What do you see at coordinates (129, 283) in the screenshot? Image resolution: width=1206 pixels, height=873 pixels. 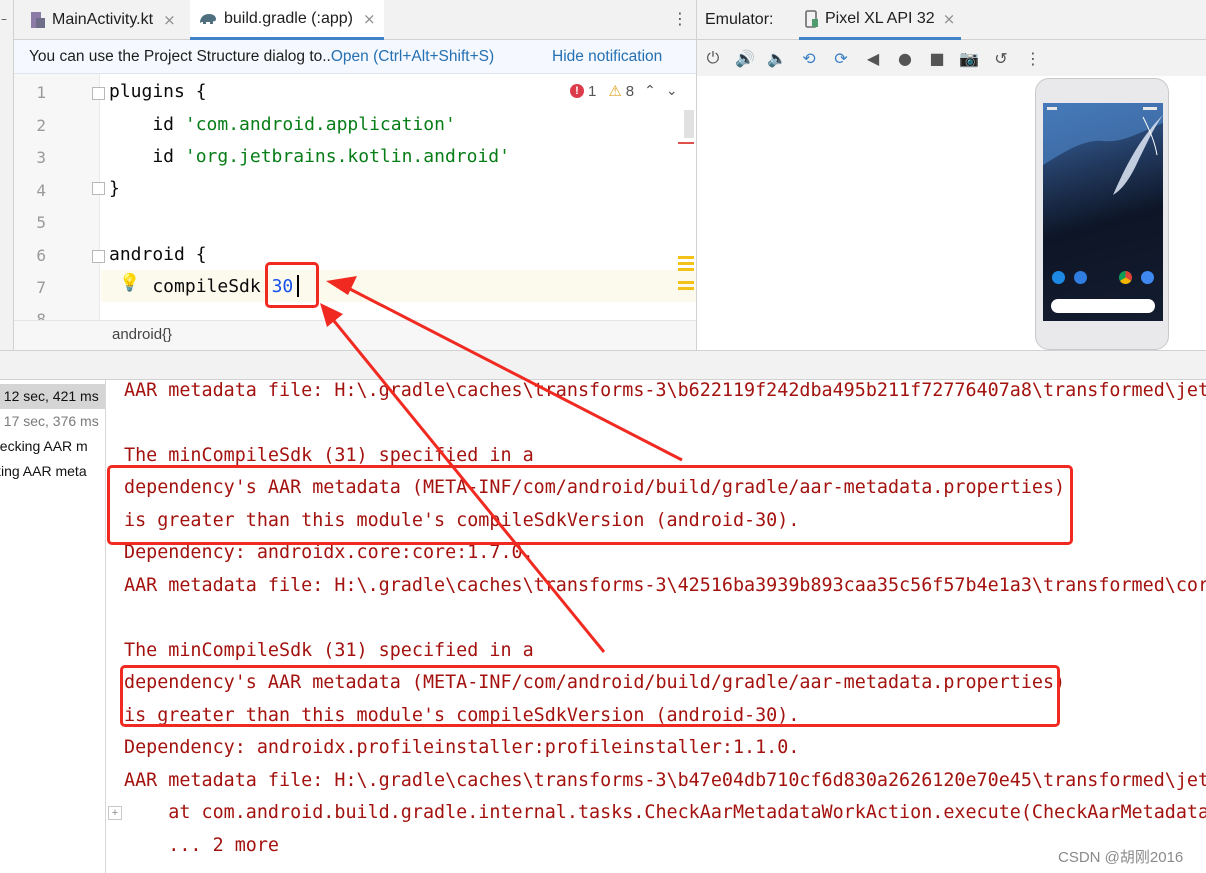 I see `lightbulb-icon: 💡` at bounding box center [129, 283].